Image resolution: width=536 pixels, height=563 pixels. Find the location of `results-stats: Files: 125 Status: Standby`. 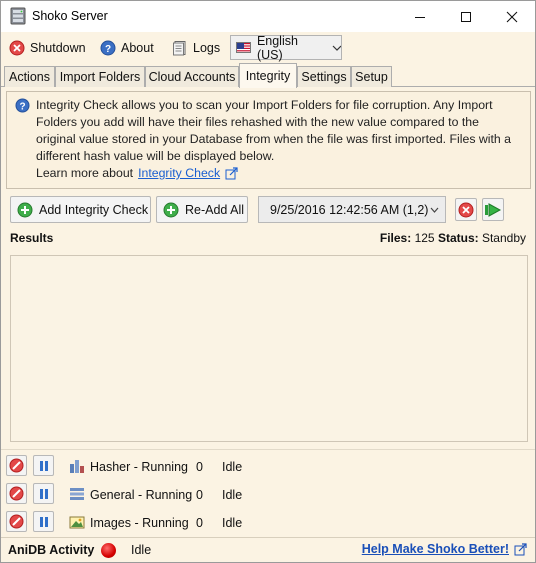

results-stats: Files: 125 Status: Standby is located at coordinates (453, 238).